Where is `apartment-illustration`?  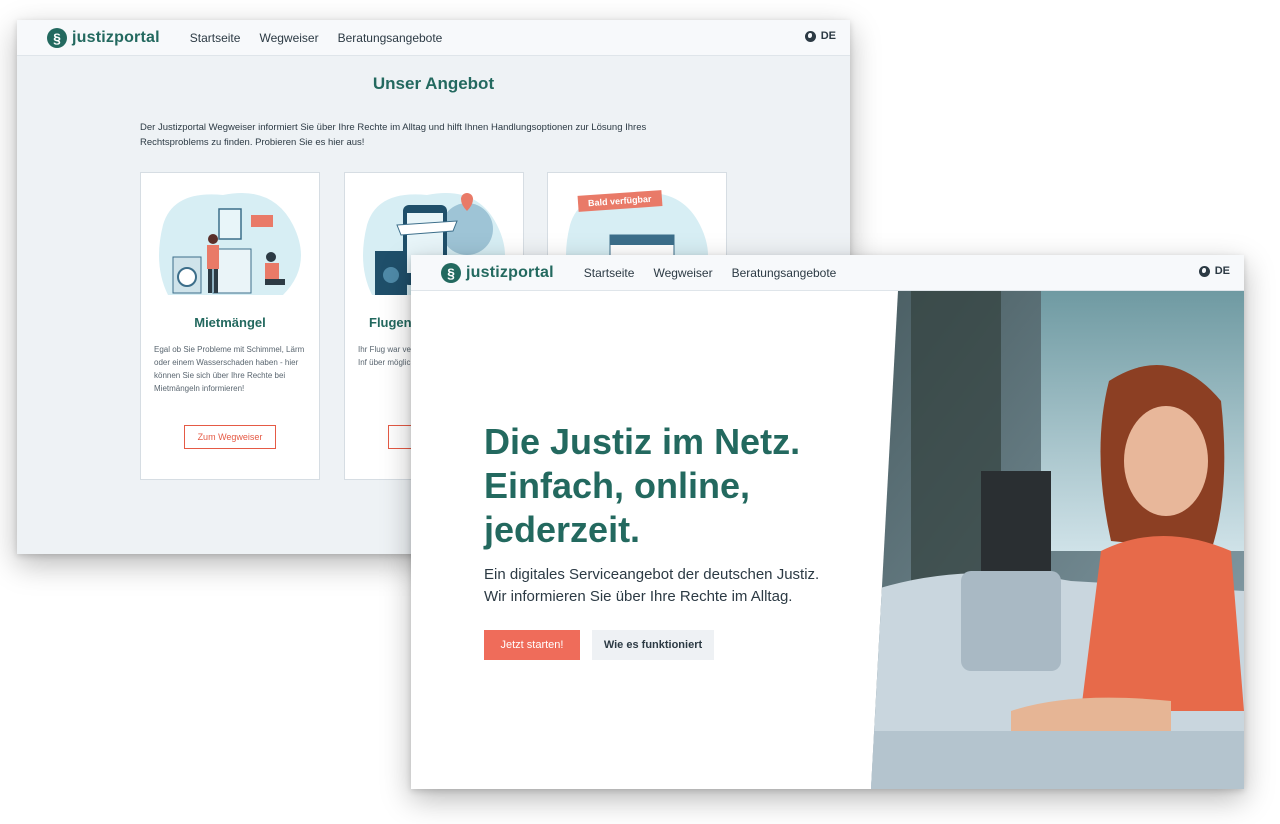
apartment-illustration is located at coordinates (230, 244).